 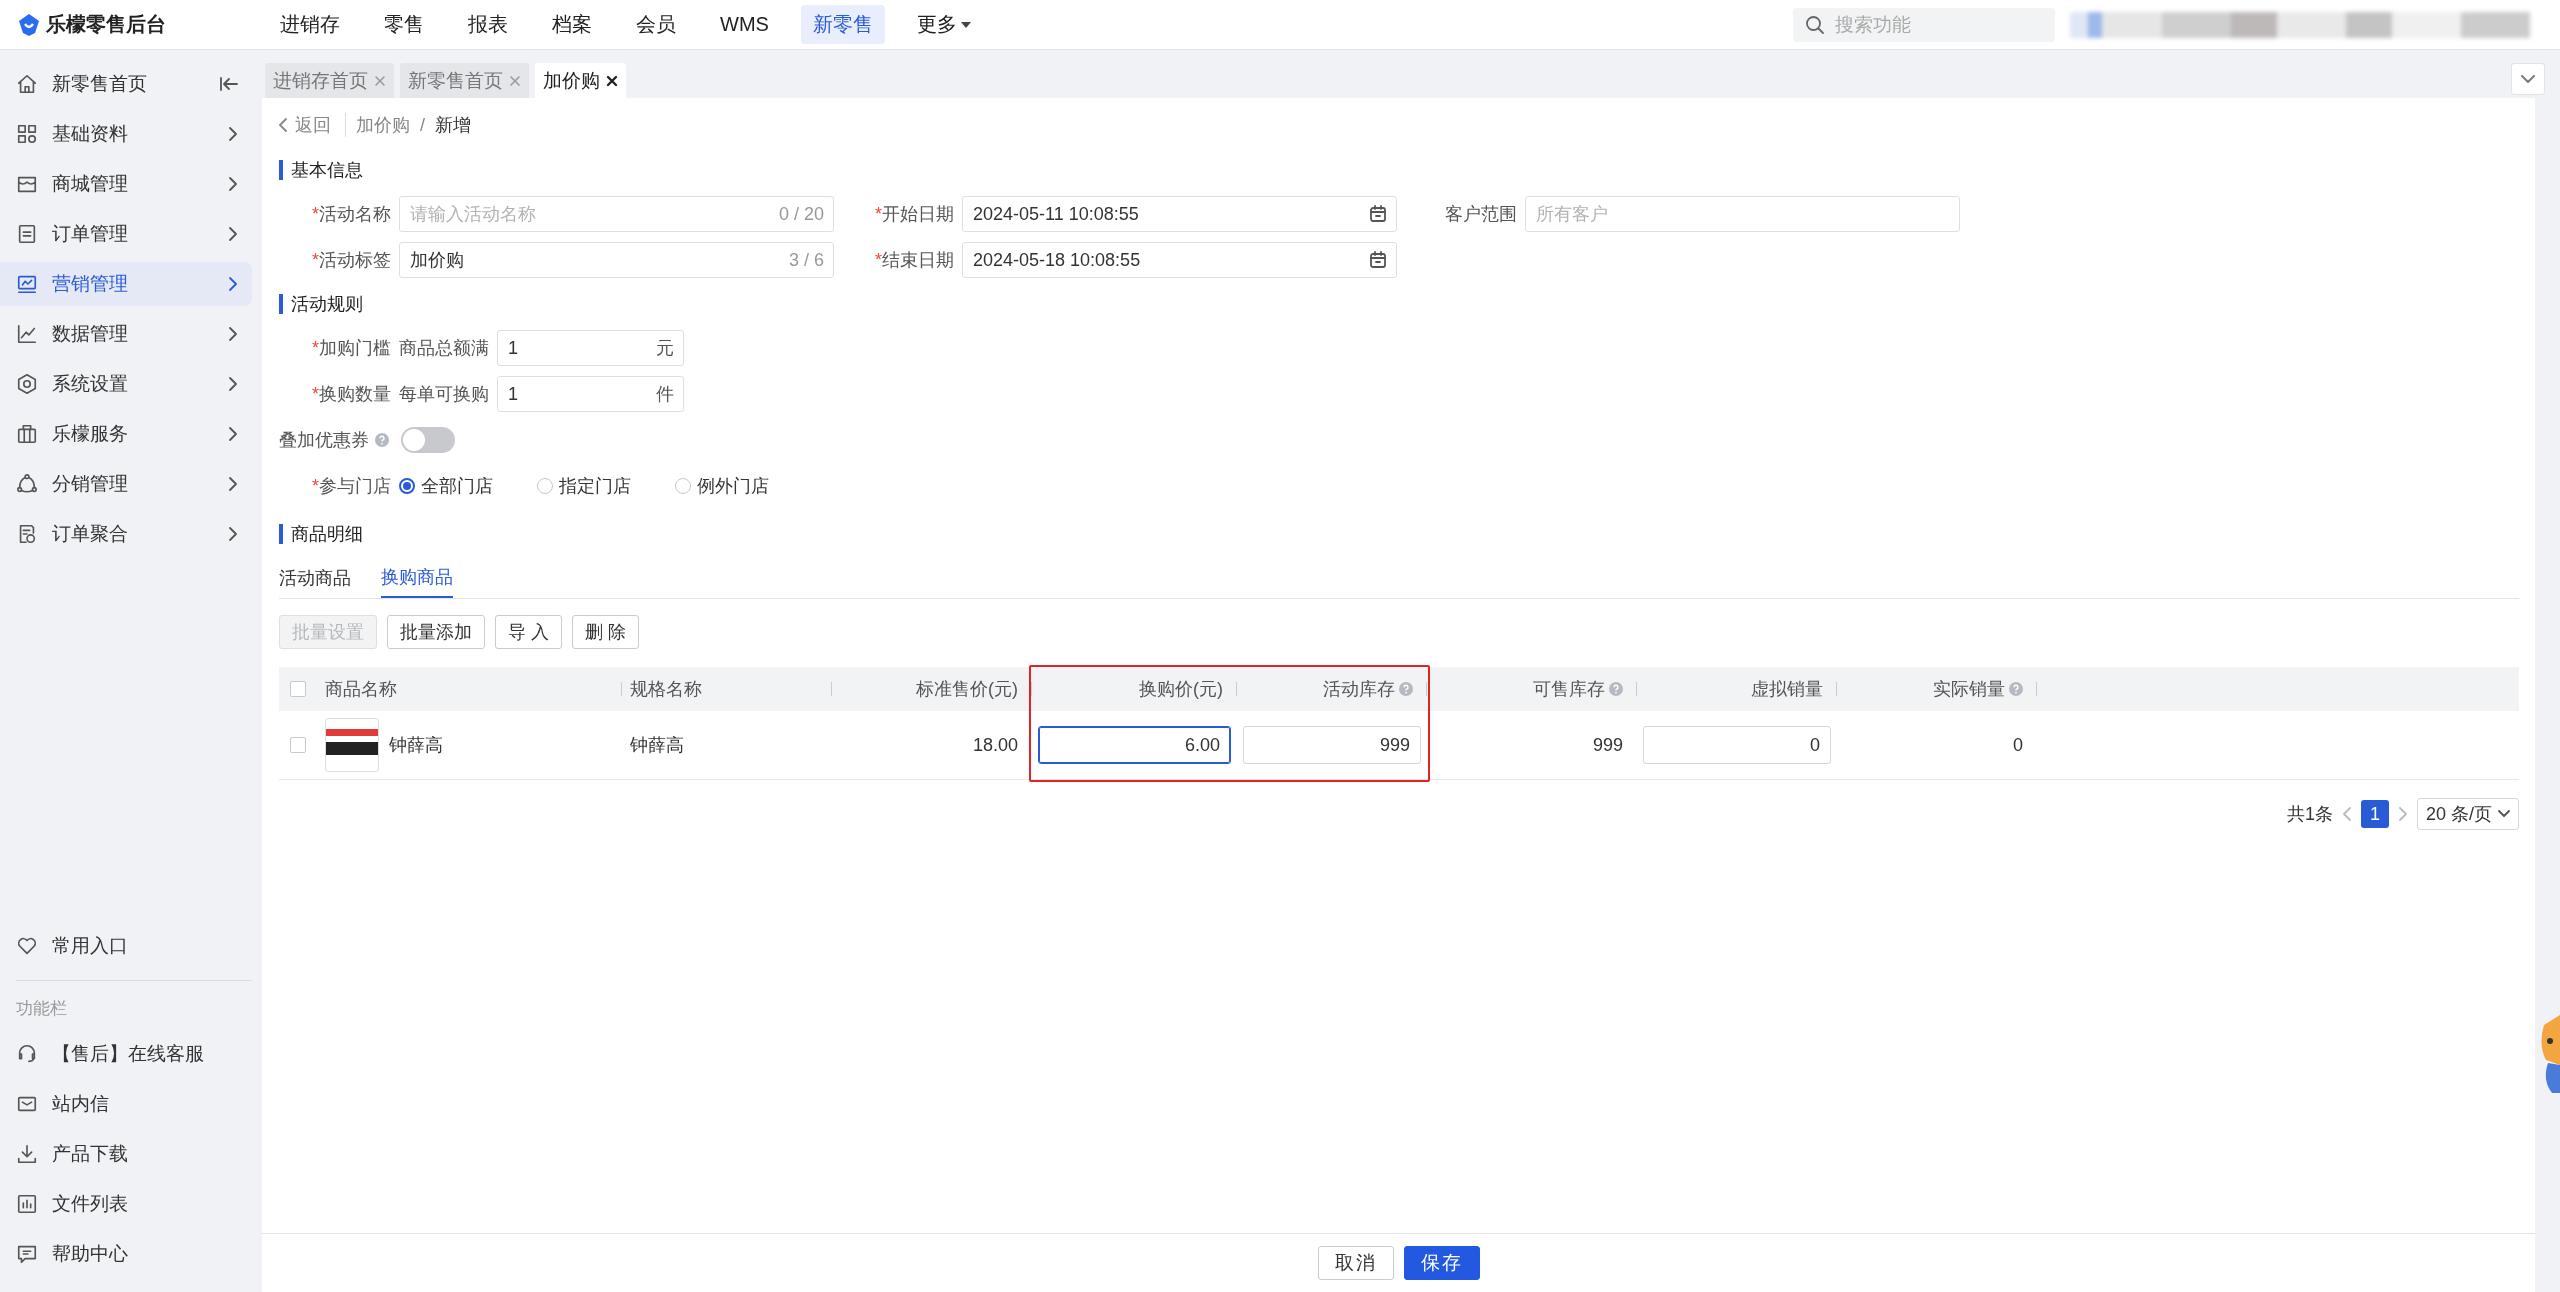 What do you see at coordinates (666, 689) in the screenshot?
I see `column-header: 规格名称` at bounding box center [666, 689].